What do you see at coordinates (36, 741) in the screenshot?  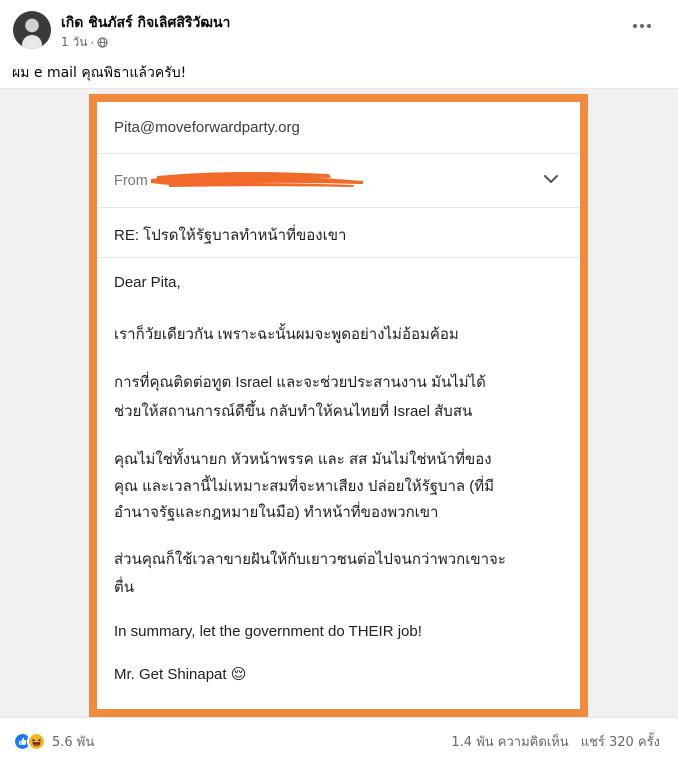 I see `haha-icon` at bounding box center [36, 741].